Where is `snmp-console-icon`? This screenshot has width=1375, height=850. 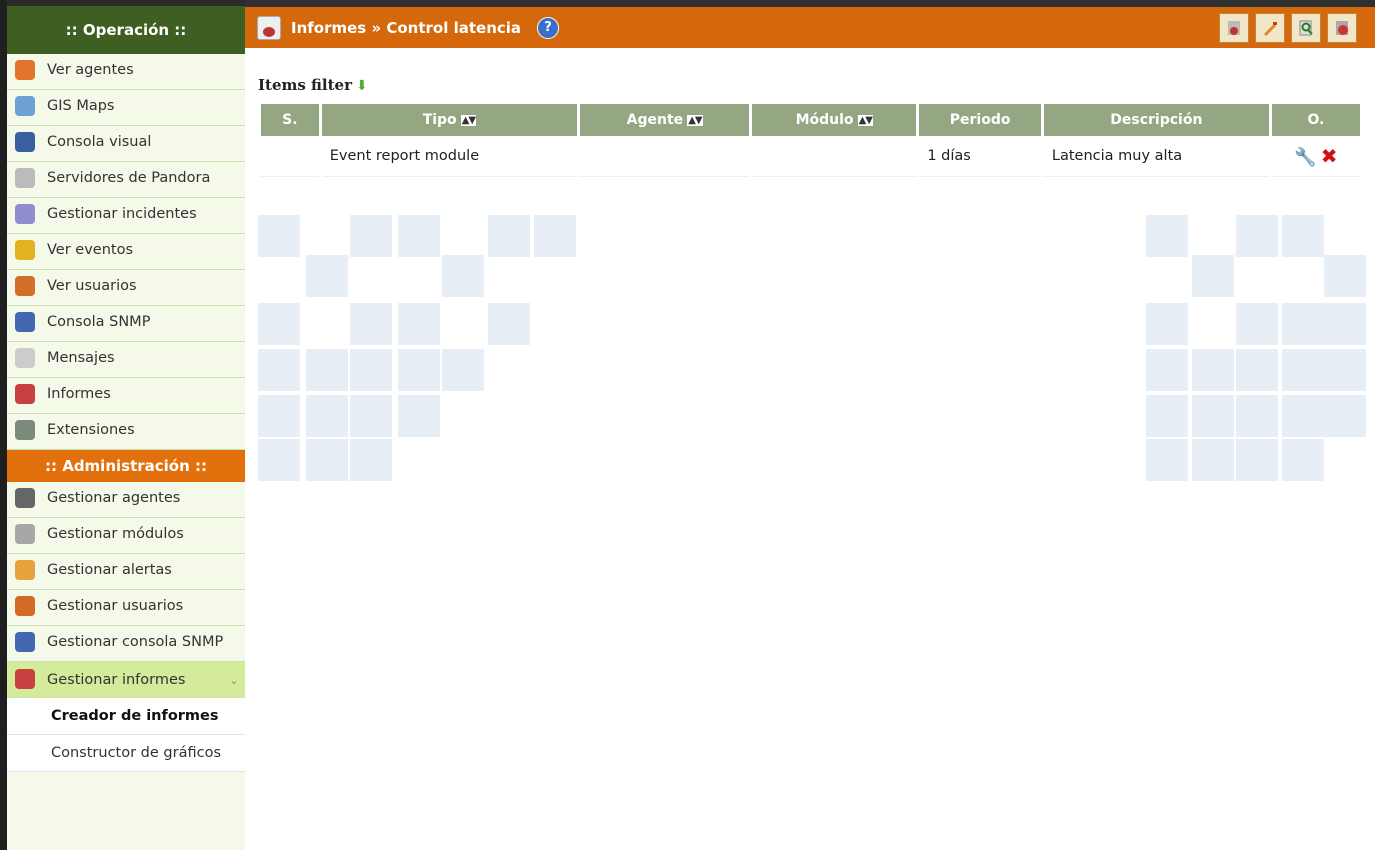
snmp-console-icon is located at coordinates (25, 322).